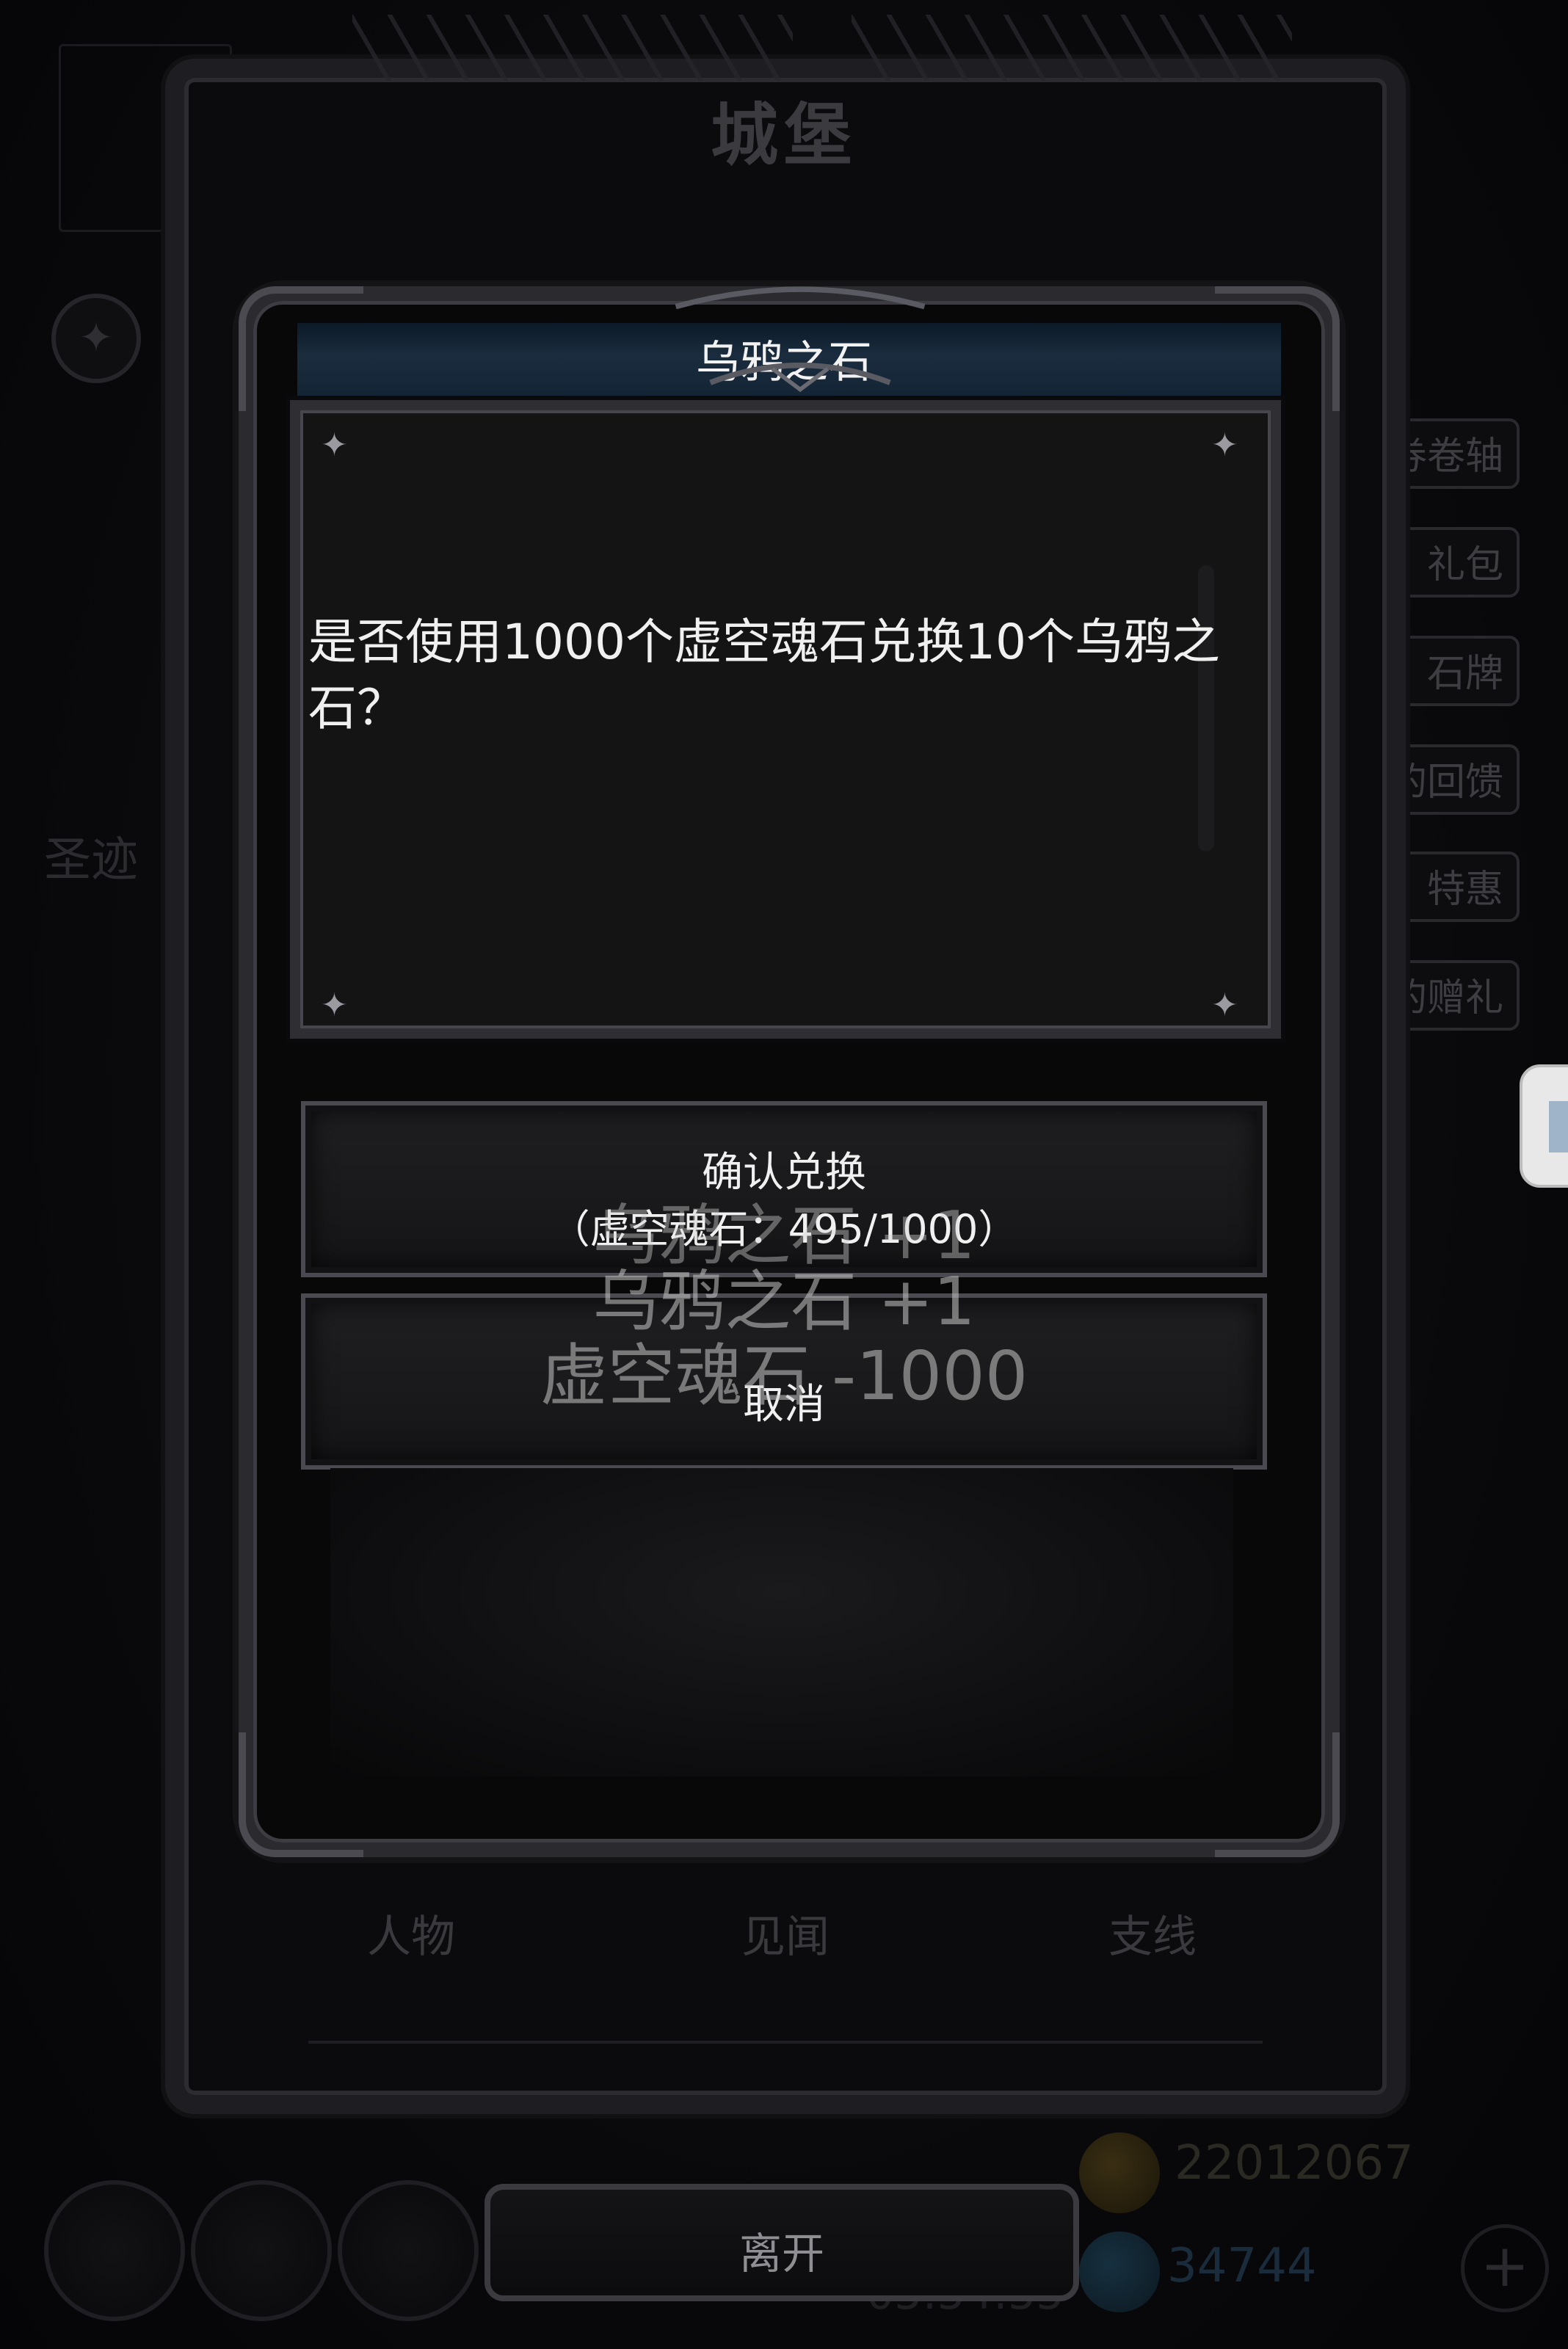 Image resolution: width=1568 pixels, height=2349 pixels. Describe the element at coordinates (1559, 1126) in the screenshot. I see `side-popup-icon` at that location.